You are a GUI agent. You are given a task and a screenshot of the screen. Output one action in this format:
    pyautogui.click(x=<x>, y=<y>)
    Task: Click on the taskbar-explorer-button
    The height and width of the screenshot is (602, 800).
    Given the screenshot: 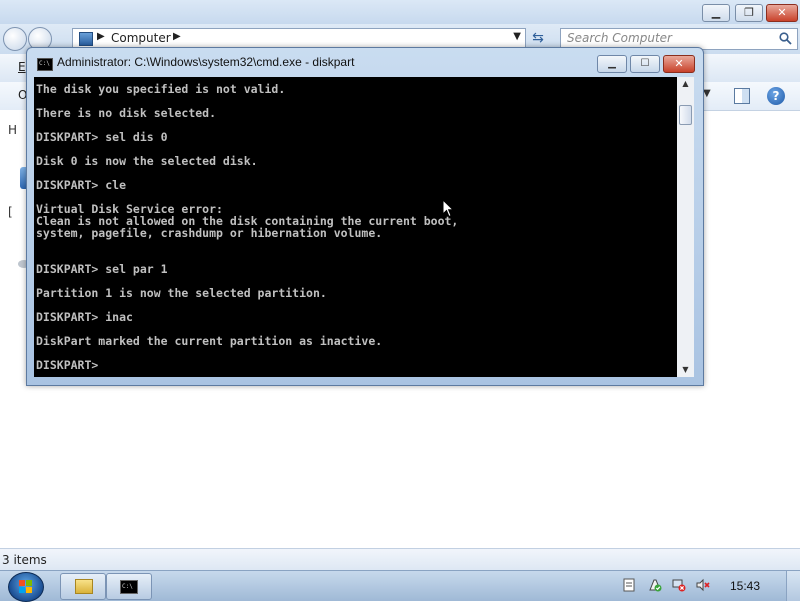 What is the action you would take?
    pyautogui.click(x=83, y=586)
    